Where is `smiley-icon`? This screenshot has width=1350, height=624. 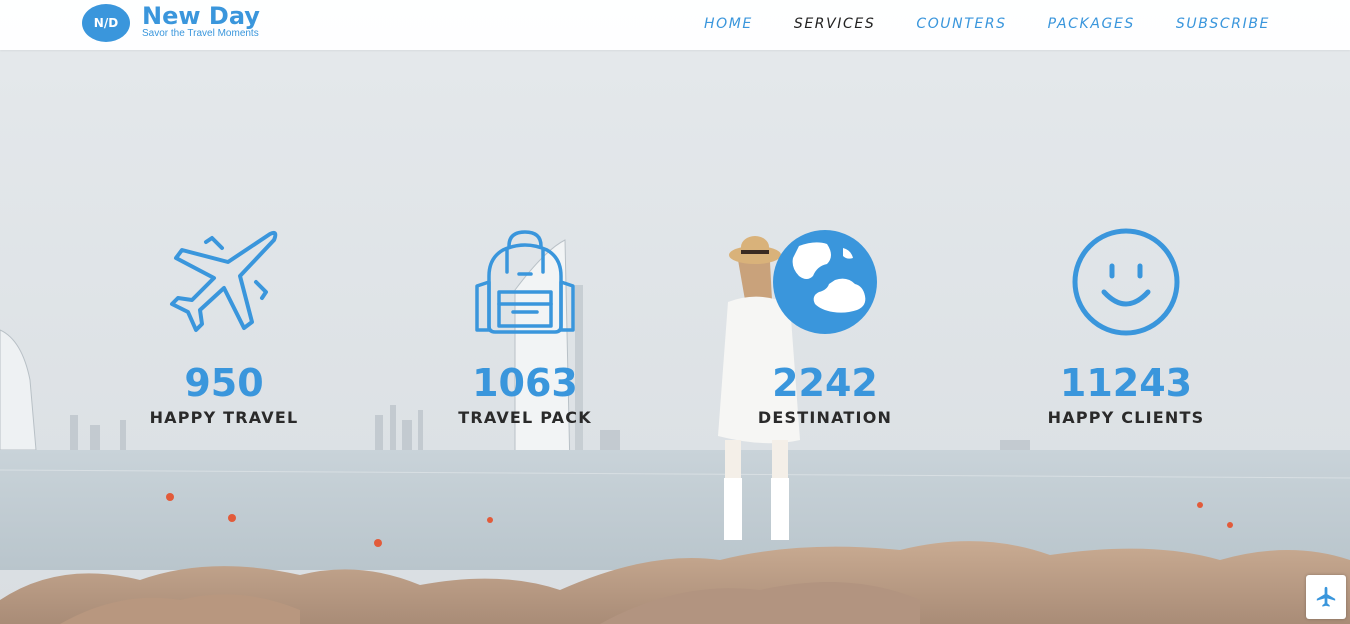 smiley-icon is located at coordinates (1126, 282).